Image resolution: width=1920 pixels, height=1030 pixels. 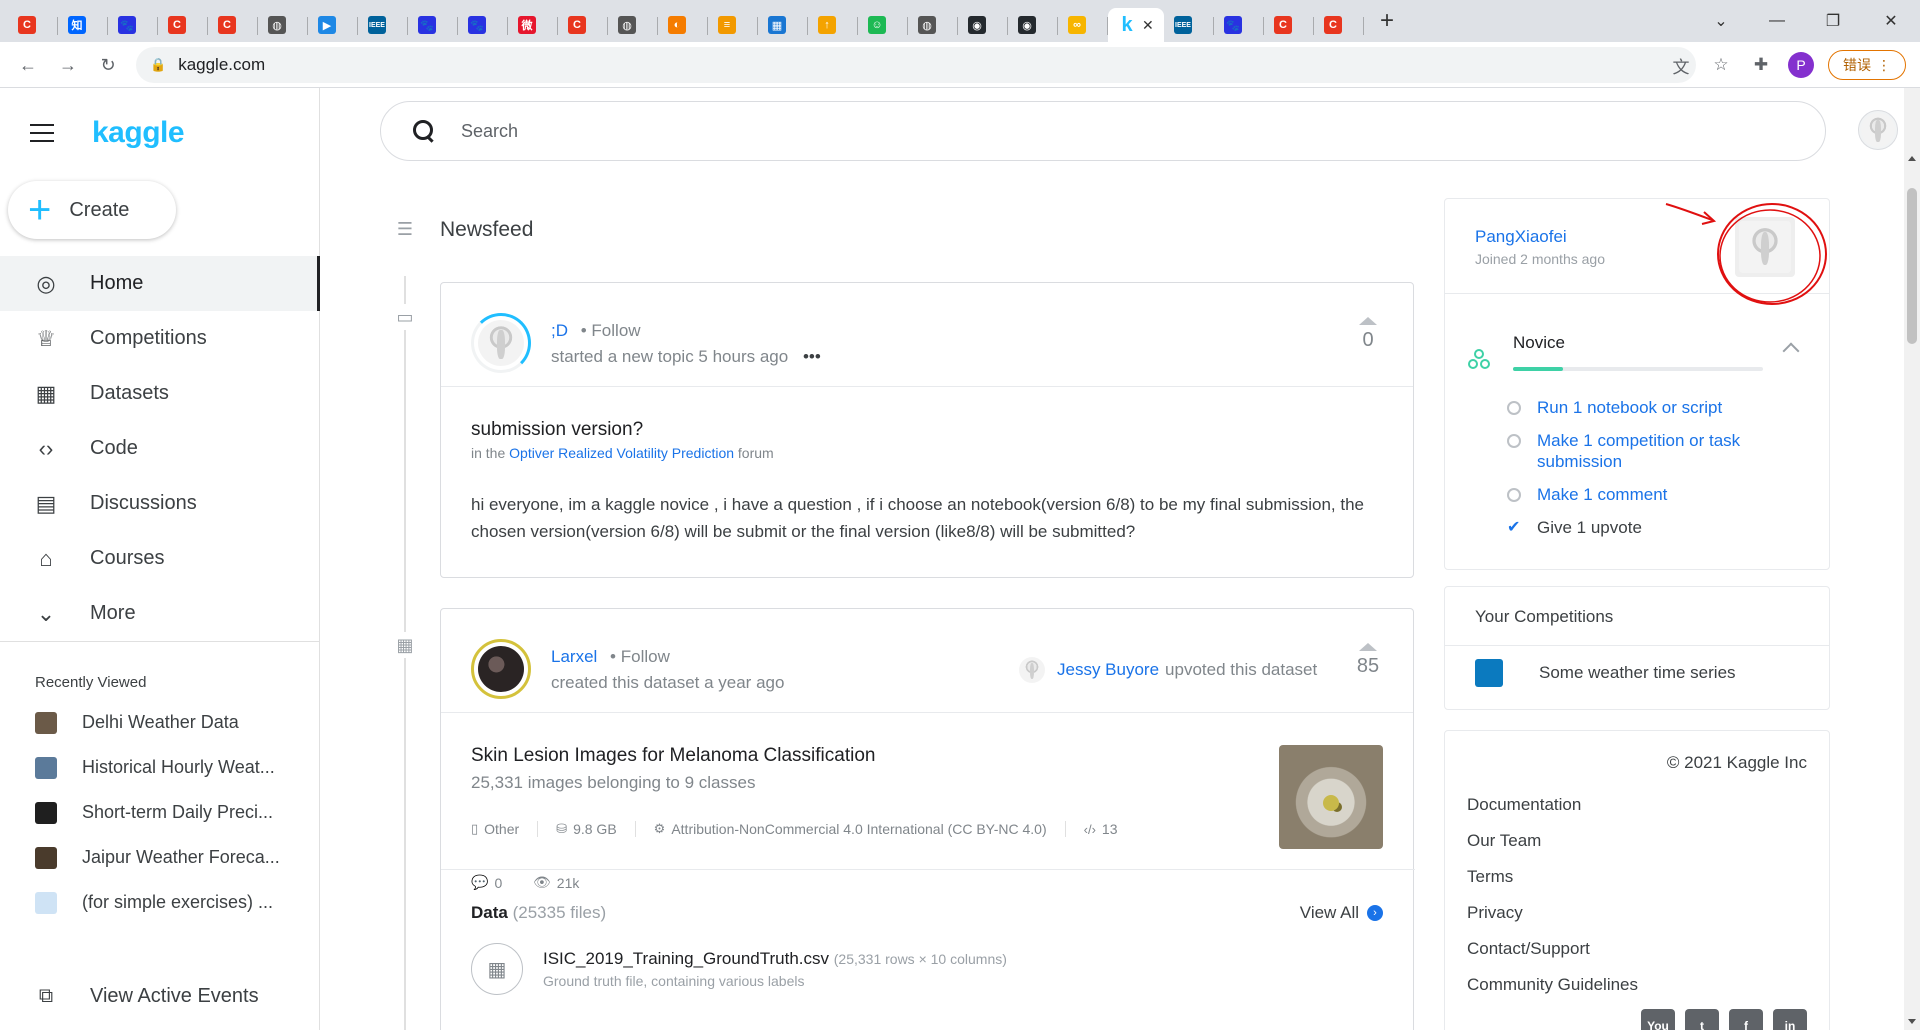 What do you see at coordinates (1657, 407) in the screenshot?
I see `tier-task: Run 1 notebook or script` at bounding box center [1657, 407].